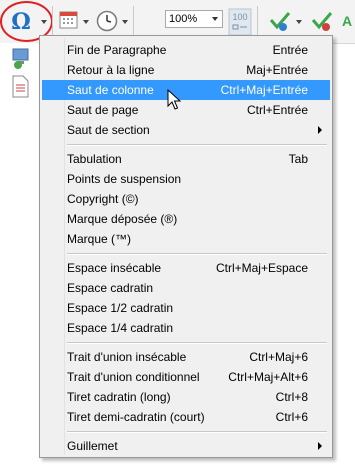 Image resolution: width=355 pixels, height=468 pixels. Describe the element at coordinates (298, 159) in the screenshot. I see `menu-item-shortcut: Tab` at that location.